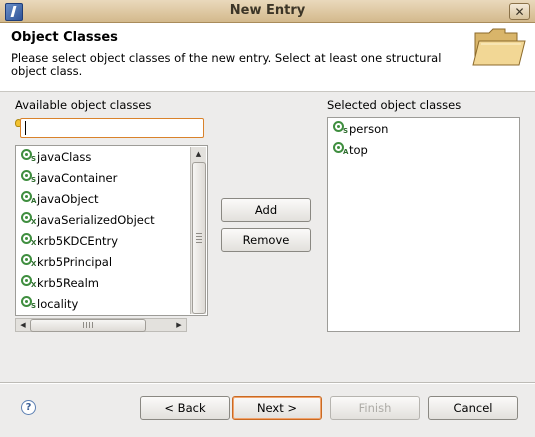  What do you see at coordinates (179, 325) in the screenshot?
I see `scroll-right-icon: ▶` at bounding box center [179, 325].